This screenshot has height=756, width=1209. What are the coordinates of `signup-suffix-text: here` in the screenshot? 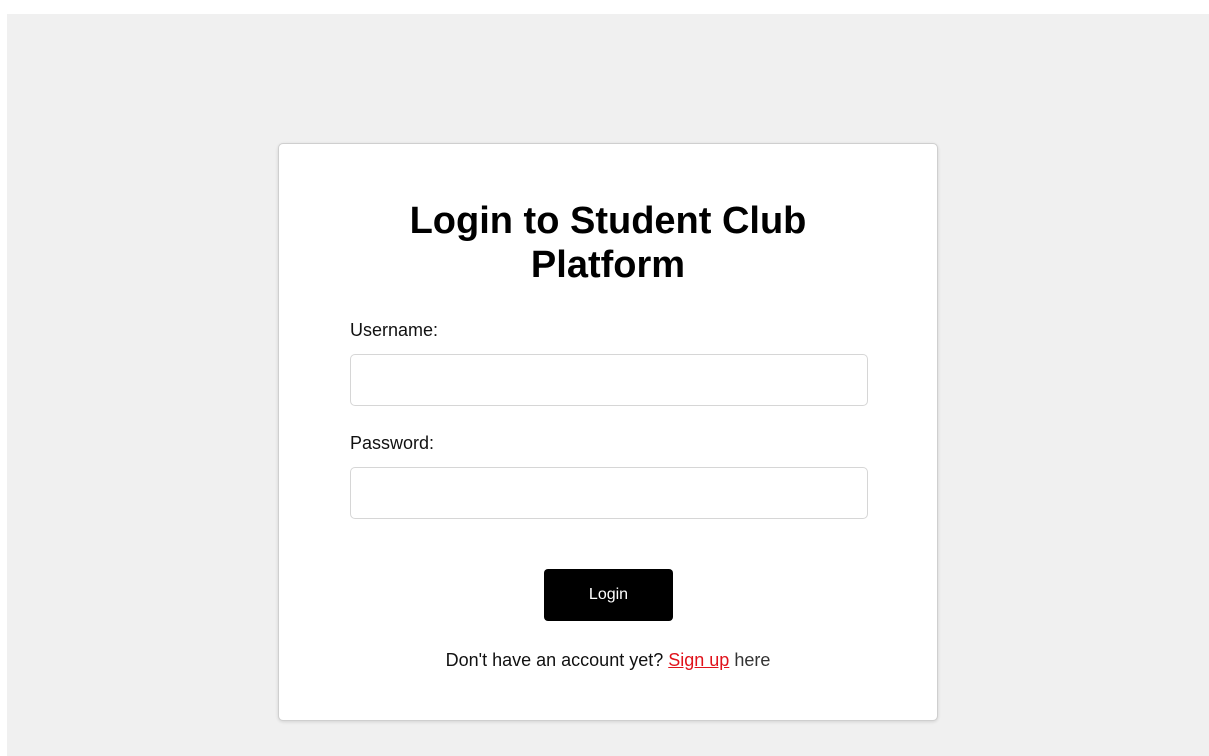 It's located at (752, 660).